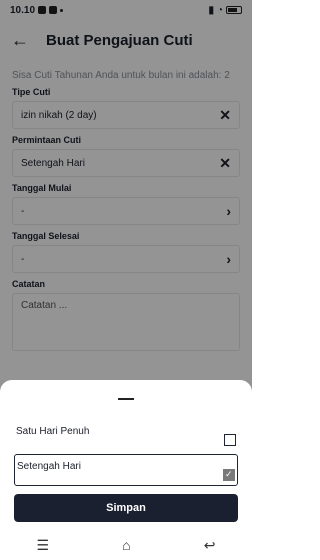  Describe the element at coordinates (126, 399) in the screenshot. I see `sheet-handle` at that location.